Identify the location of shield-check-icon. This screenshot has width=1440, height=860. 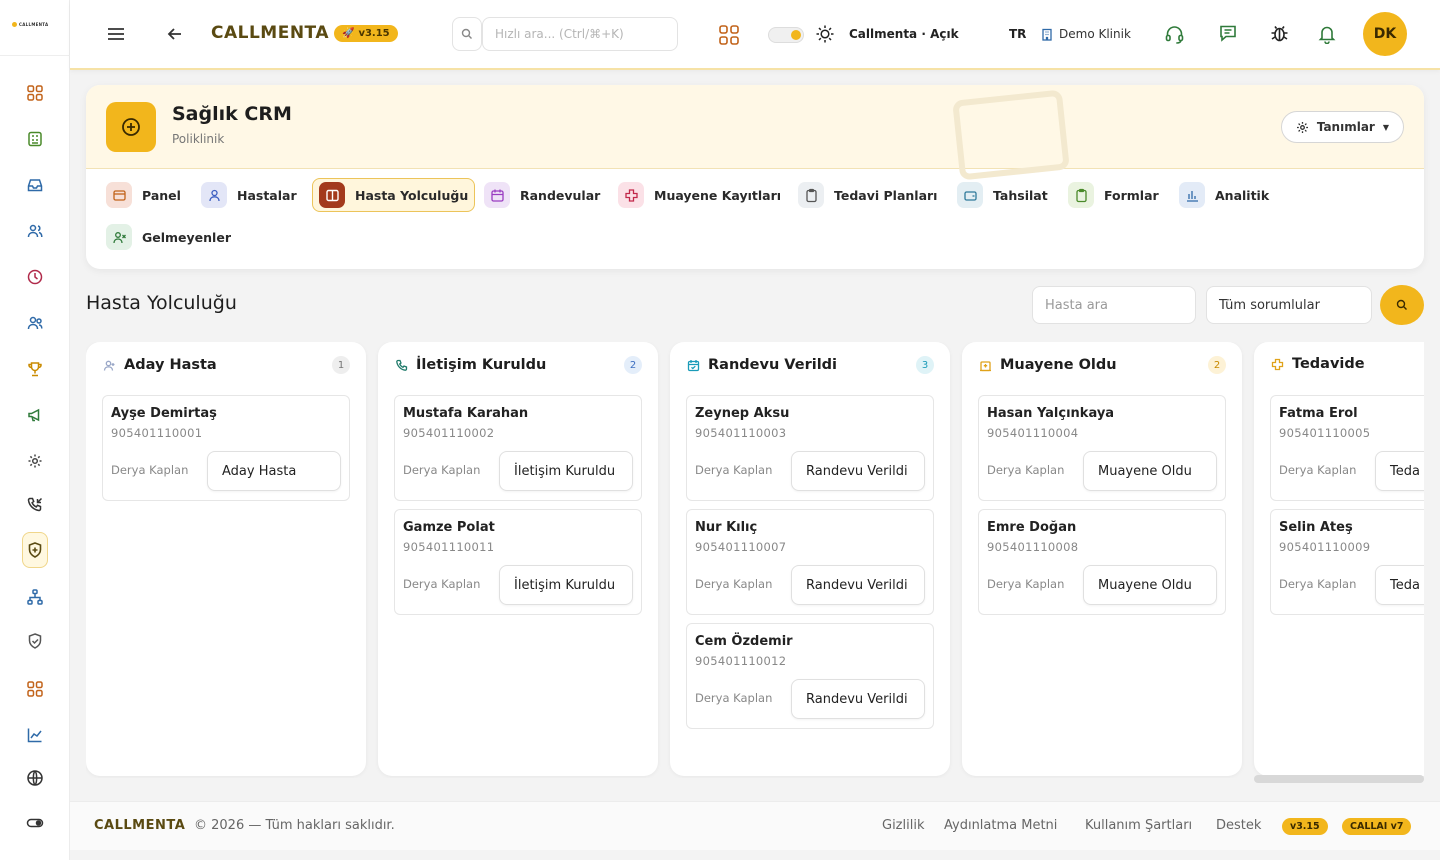
(35, 641).